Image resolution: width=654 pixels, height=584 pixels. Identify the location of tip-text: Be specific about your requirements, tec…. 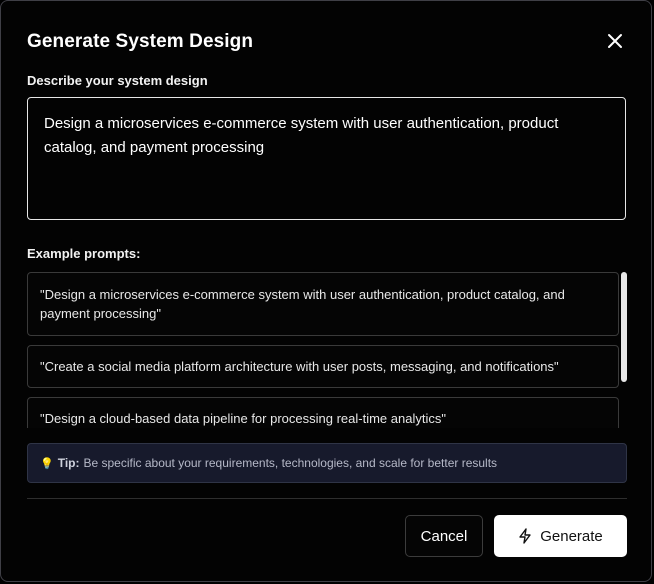
(290, 463).